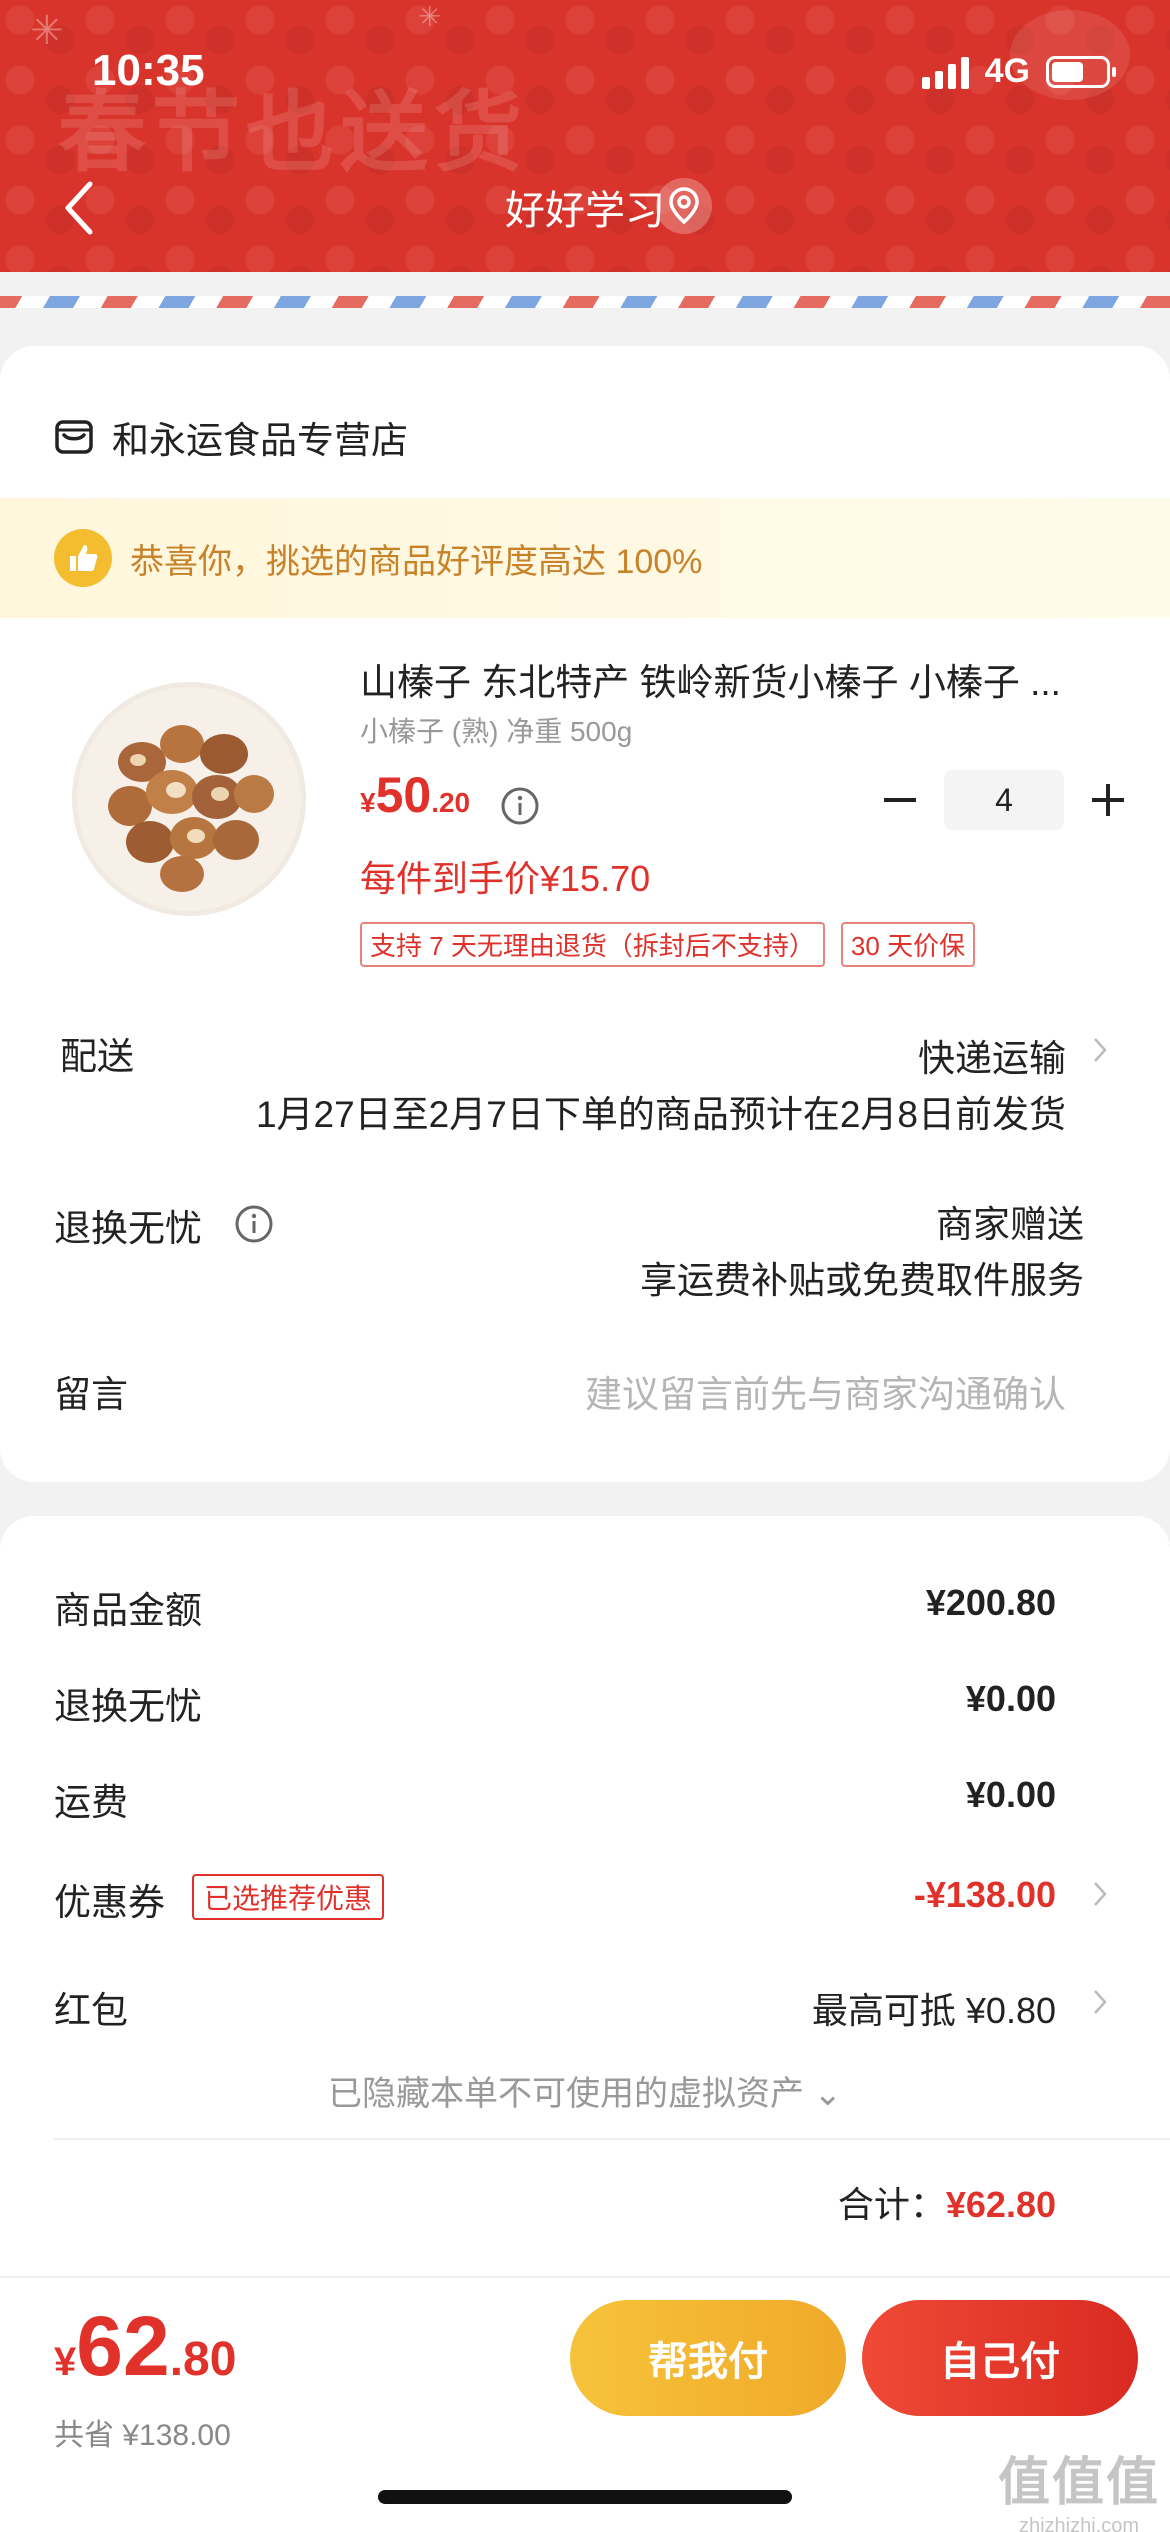 Image resolution: width=1170 pixels, height=2532 pixels. Describe the element at coordinates (1010, 1794) in the screenshot. I see `shipping-fee-value: ¥0.00` at that location.